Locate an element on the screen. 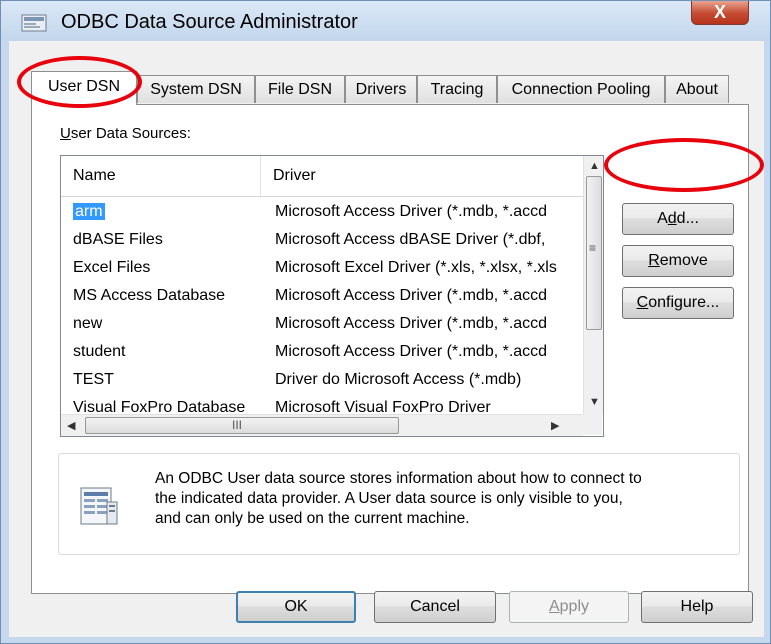 Image resolution: width=771 pixels, height=644 pixels. tab-tracing: Tracing is located at coordinates (457, 89).